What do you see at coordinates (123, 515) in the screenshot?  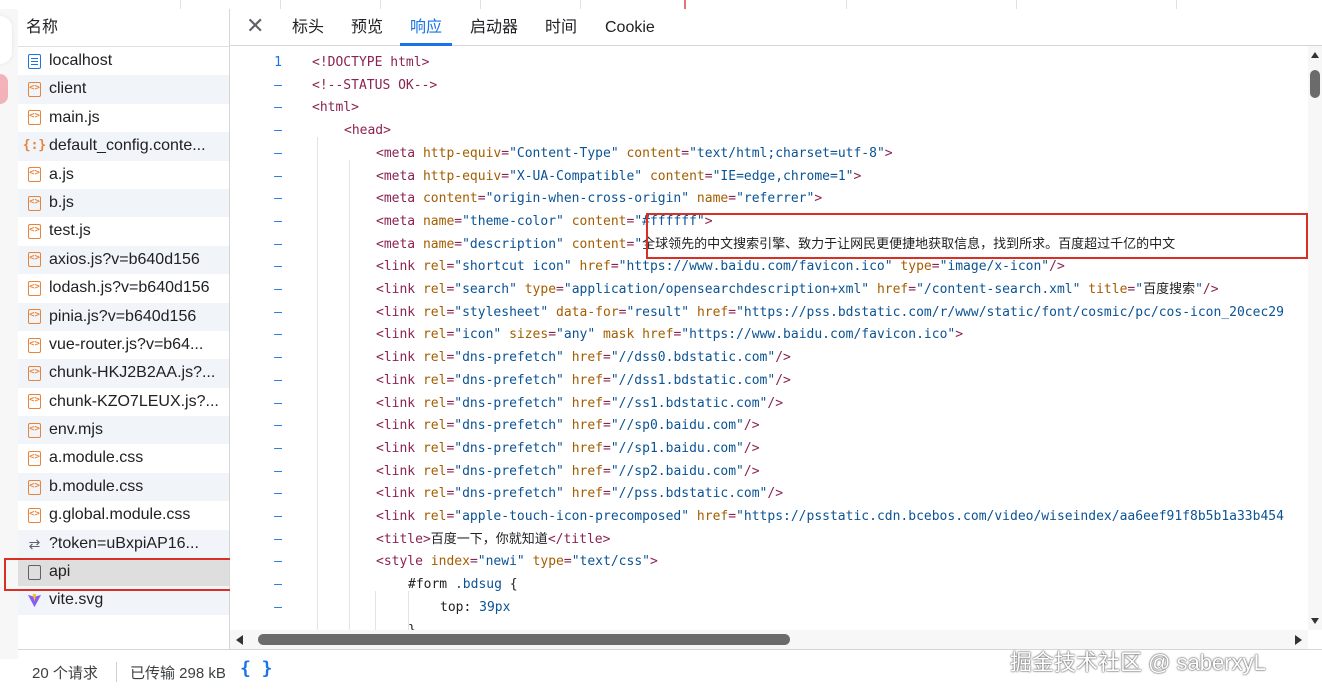 I see `request-item: <> g.global.module.css` at bounding box center [123, 515].